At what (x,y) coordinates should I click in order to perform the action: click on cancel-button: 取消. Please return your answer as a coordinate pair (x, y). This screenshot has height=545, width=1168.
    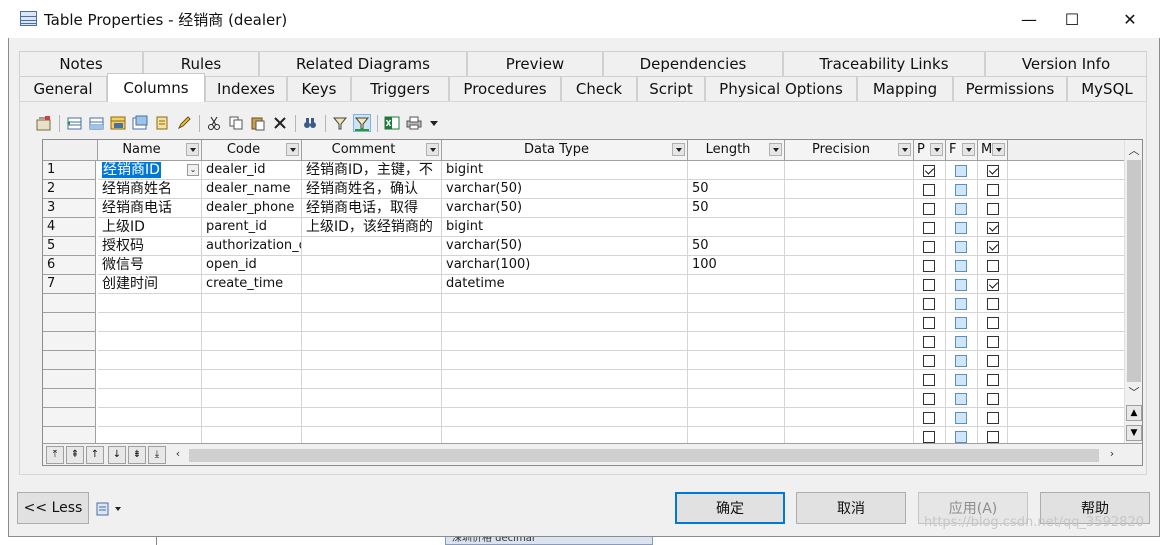
    Looking at the image, I should click on (851, 508).